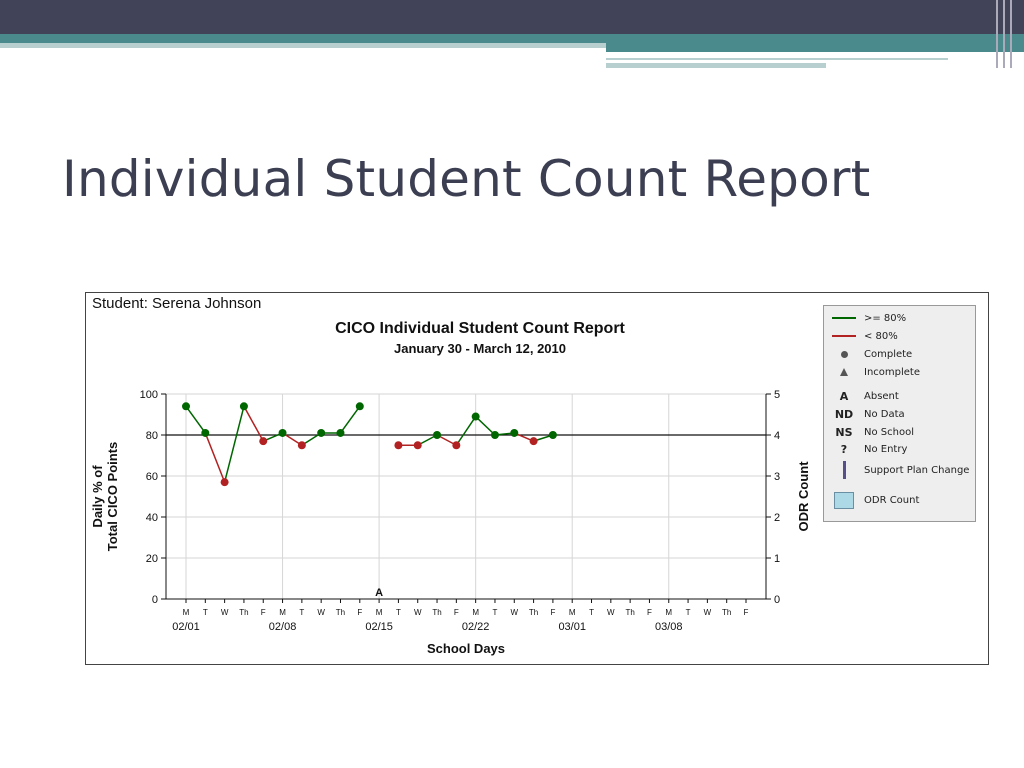 The image size is (1024, 768). I want to click on legend-item: ? No Entry, so click(866, 449).